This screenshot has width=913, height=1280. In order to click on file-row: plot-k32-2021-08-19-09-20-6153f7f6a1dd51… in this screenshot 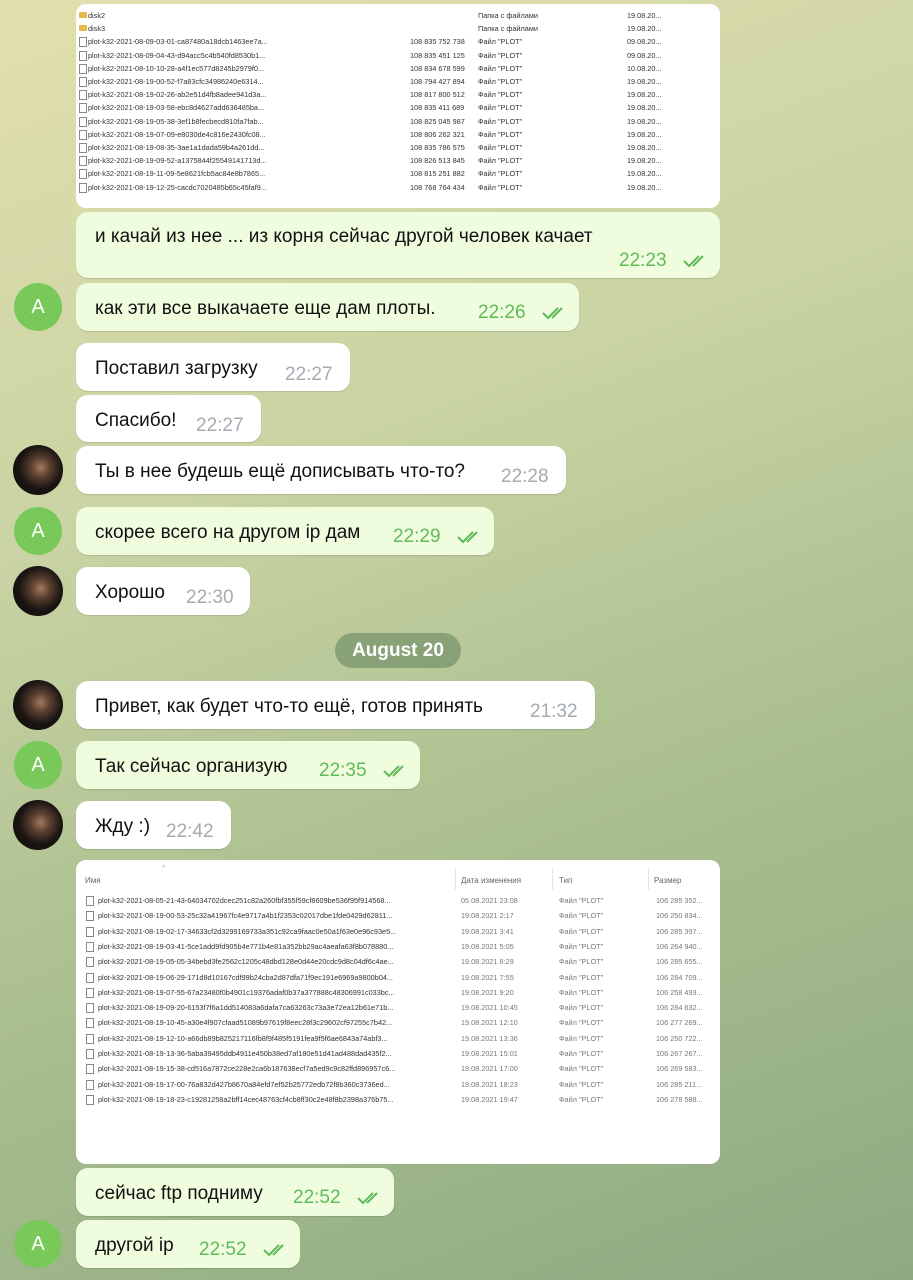, I will do `click(398, 1009)`.